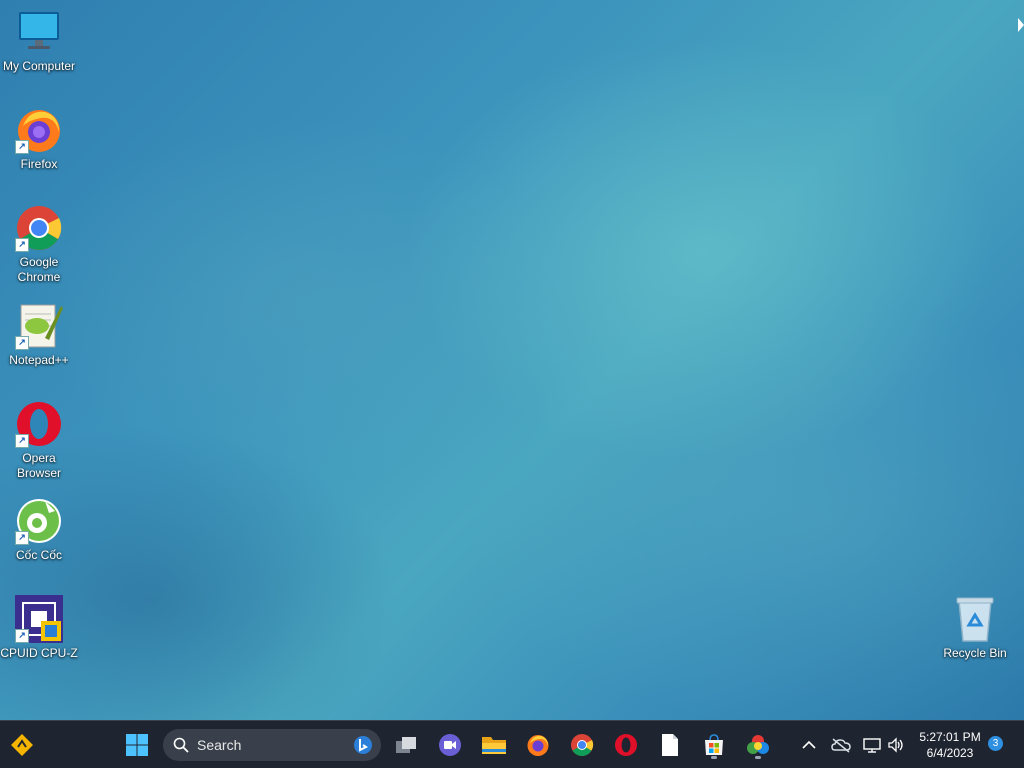  I want to click on desktop-icon-label: Firefox, so click(39, 164).